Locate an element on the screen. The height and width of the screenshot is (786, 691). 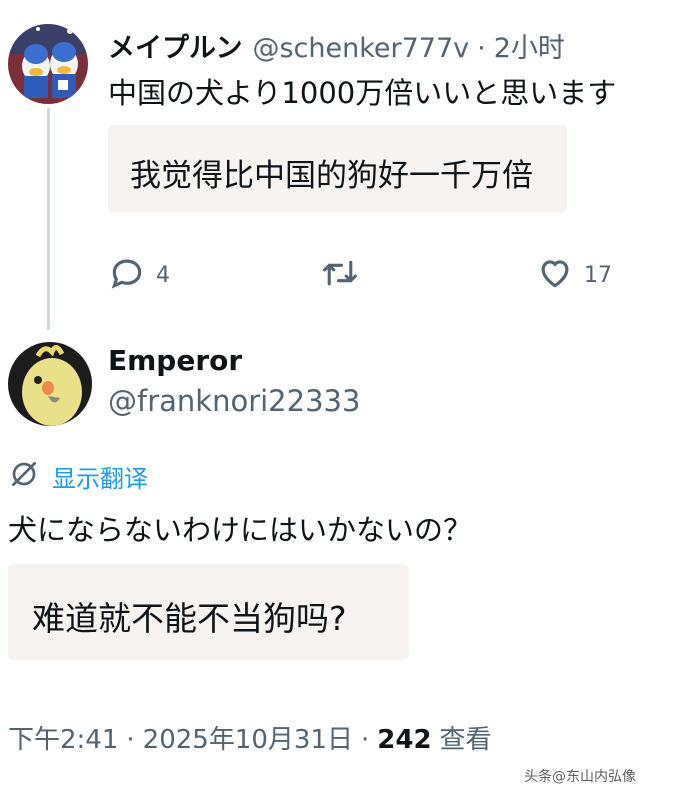
tweet2-meta: 下午2:41 · 2025年10月31日 · 242 查看 is located at coordinates (250, 737).